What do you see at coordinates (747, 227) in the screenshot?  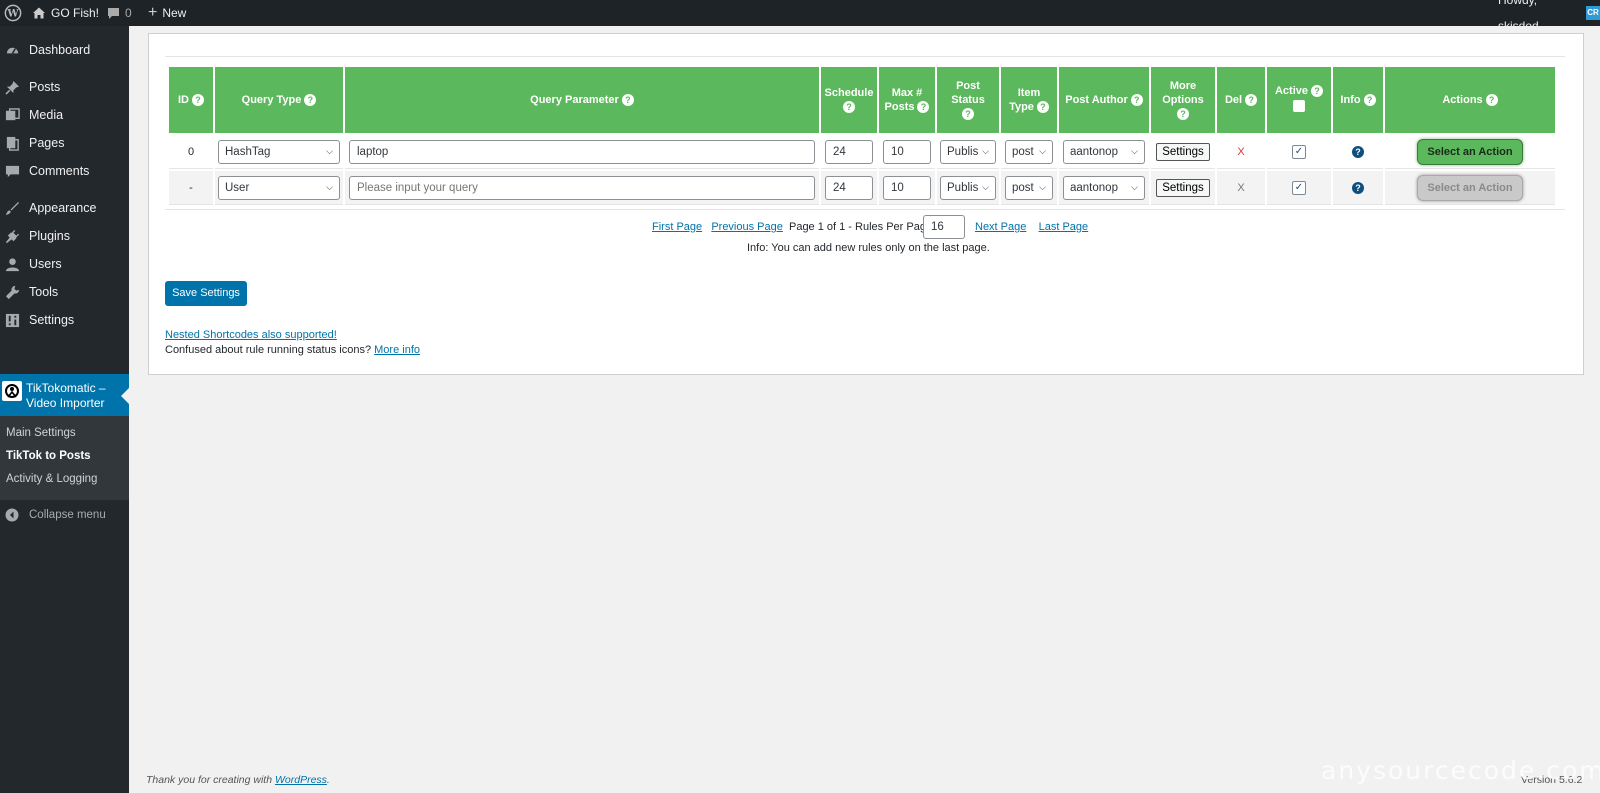 I see `previous-page-link: Previous Page` at bounding box center [747, 227].